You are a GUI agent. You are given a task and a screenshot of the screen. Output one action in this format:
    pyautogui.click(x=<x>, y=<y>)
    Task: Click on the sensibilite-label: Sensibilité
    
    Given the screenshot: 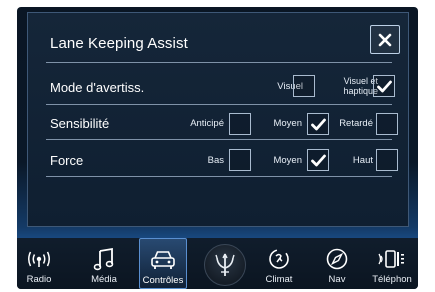 What is the action you would take?
    pyautogui.click(x=80, y=123)
    